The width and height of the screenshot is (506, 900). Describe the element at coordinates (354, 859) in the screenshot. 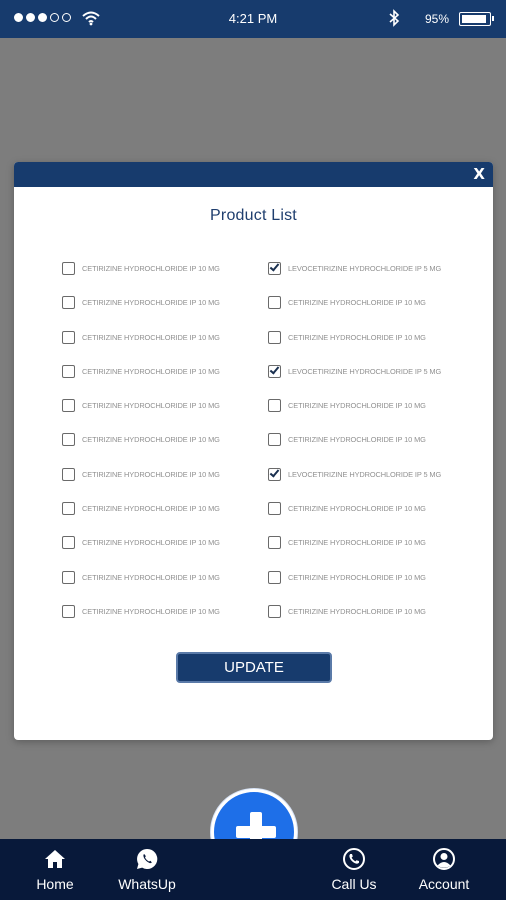

I see `phone-icon` at that location.